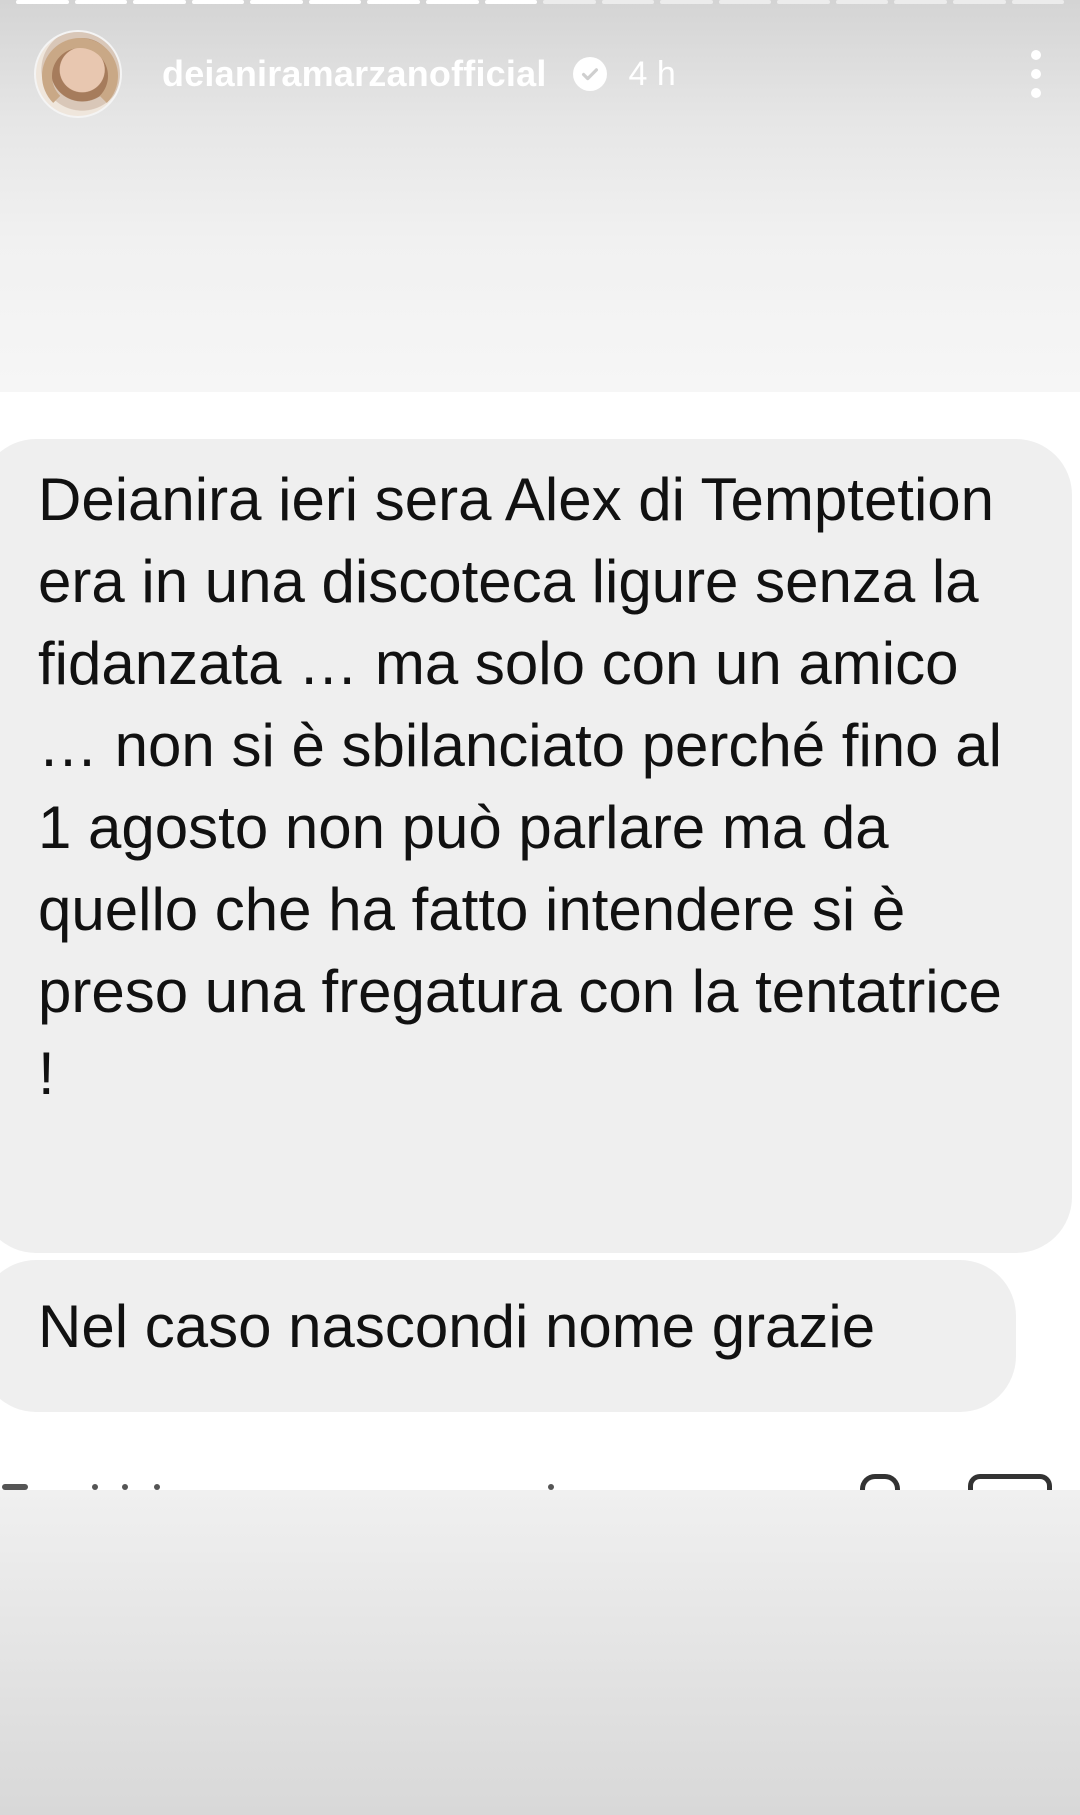 This screenshot has height=1815, width=1080. I want to click on message-bubble: Nel caso nascondi nome grazie, so click(508, 1336).